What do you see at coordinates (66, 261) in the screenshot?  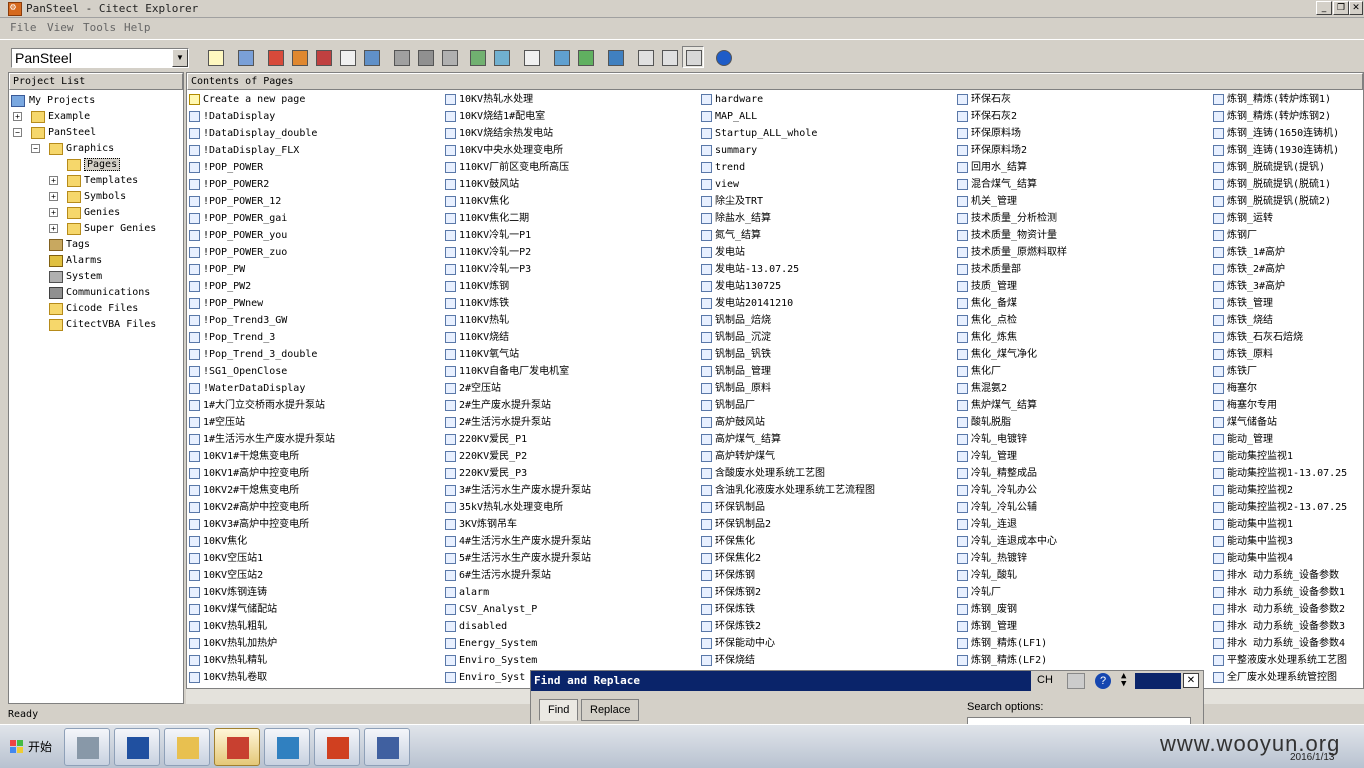 I see `tree-item-alarms: Alarms` at bounding box center [66, 261].